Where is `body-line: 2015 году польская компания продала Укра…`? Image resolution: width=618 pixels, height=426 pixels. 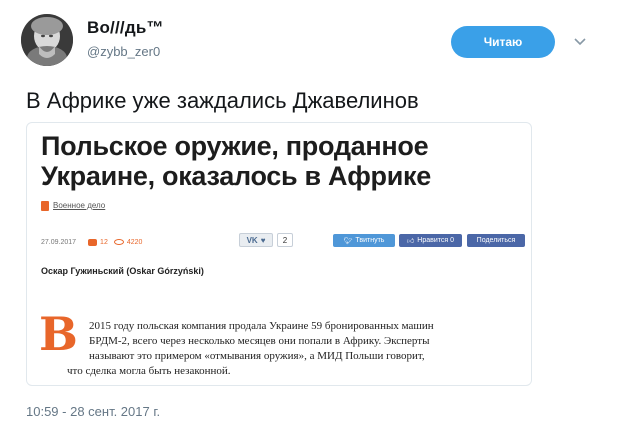
body-line: 2015 году польская компания продала Укра… is located at coordinates (261, 326).